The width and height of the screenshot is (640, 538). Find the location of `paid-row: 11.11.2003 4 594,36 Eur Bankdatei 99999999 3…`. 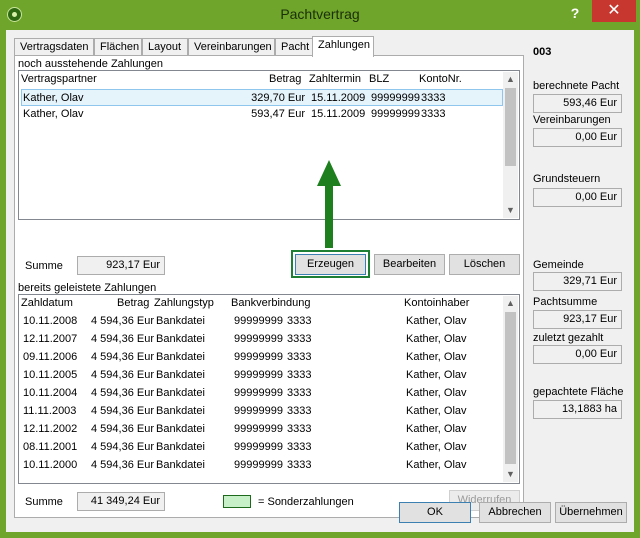

paid-row: 11.11.2003 4 594,36 Eur Bankdatei 99999999 3… is located at coordinates (262, 411).